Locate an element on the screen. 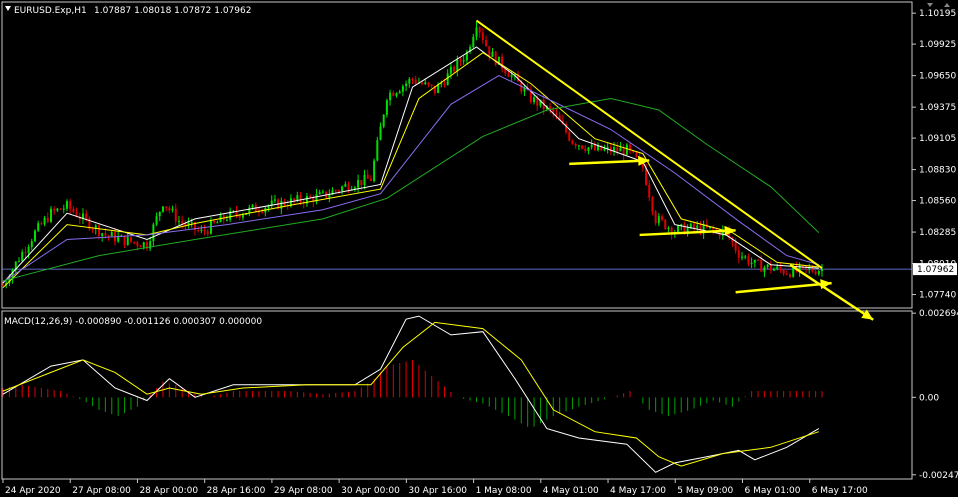  time-tick-label: 28 Apr 16:00 is located at coordinates (236, 491).